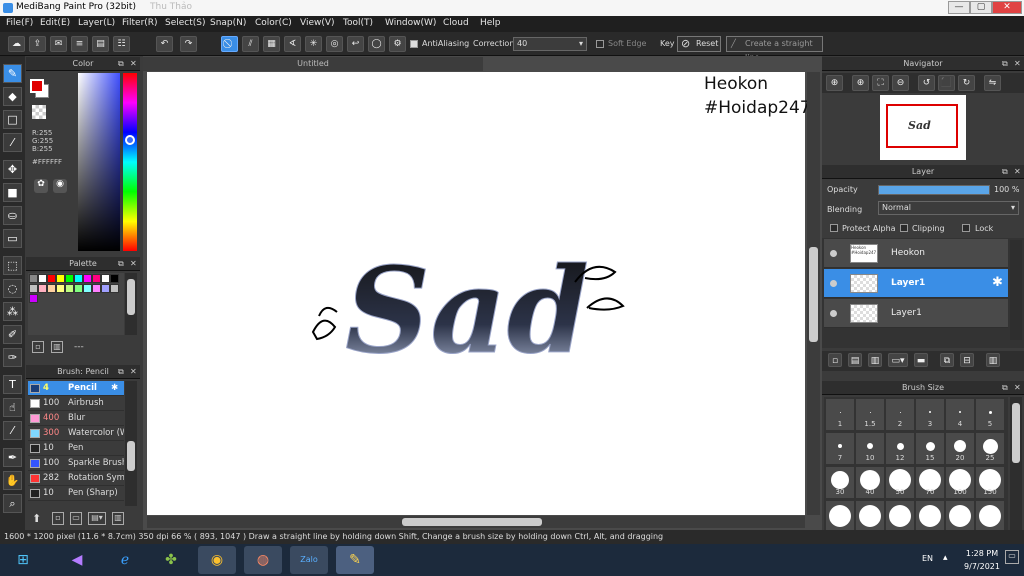 This screenshot has height=576, width=1024. What do you see at coordinates (79, 44) in the screenshot?
I see `chat-icon: ≡` at bounding box center [79, 44].